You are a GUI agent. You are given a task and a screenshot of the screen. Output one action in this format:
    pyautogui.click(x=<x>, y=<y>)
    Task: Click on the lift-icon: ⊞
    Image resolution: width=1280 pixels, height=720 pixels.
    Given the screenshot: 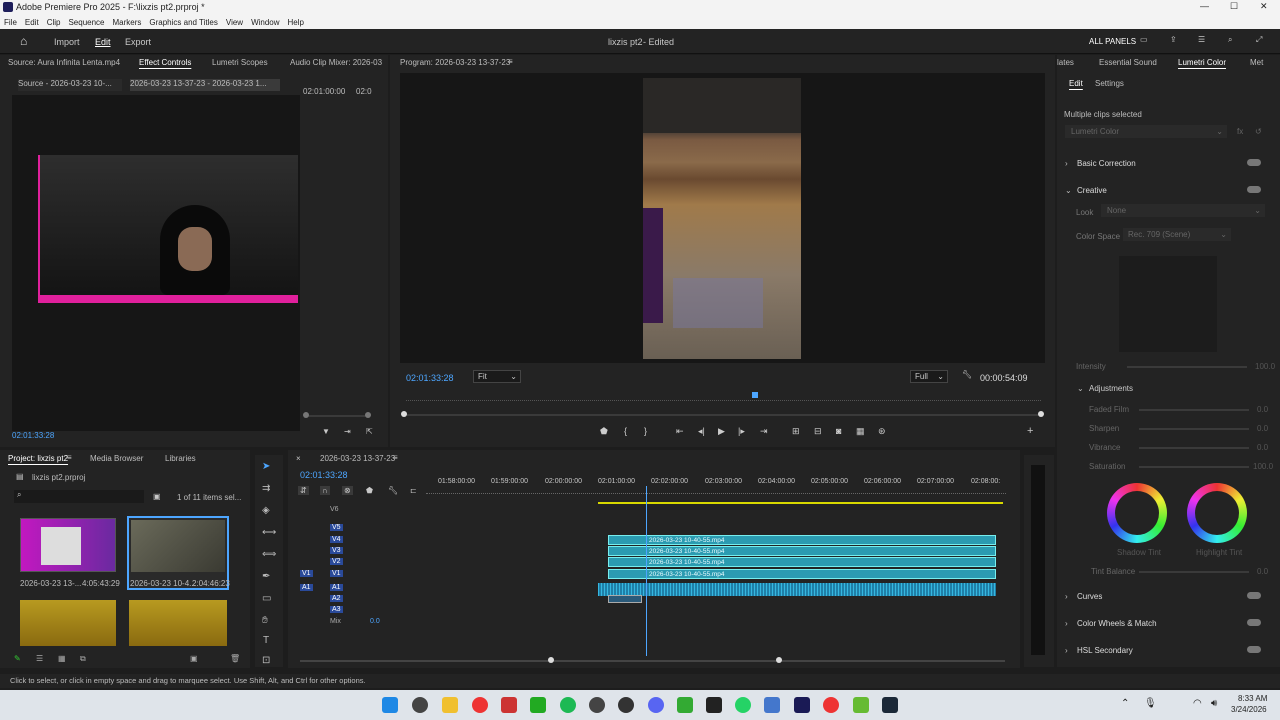 What is the action you would take?
    pyautogui.click(x=796, y=431)
    